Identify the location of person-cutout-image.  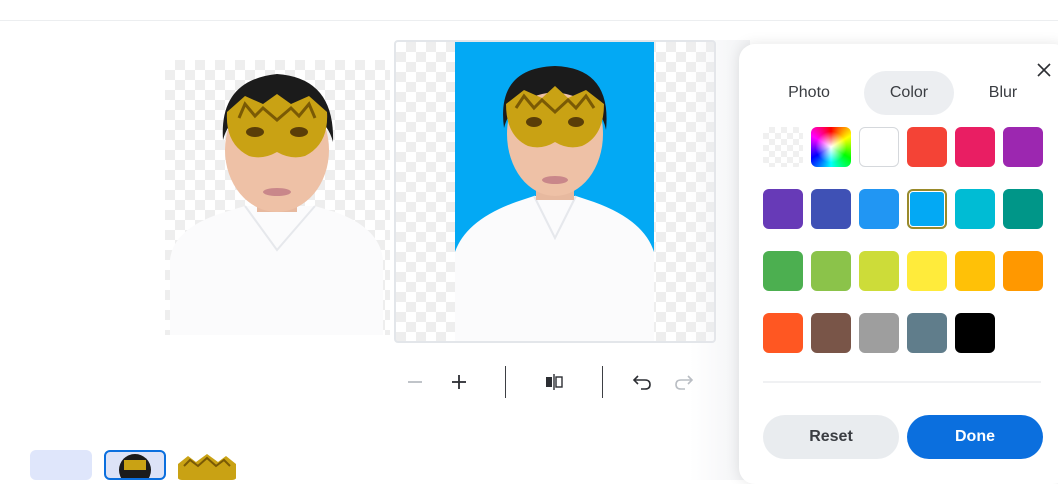
(276, 204).